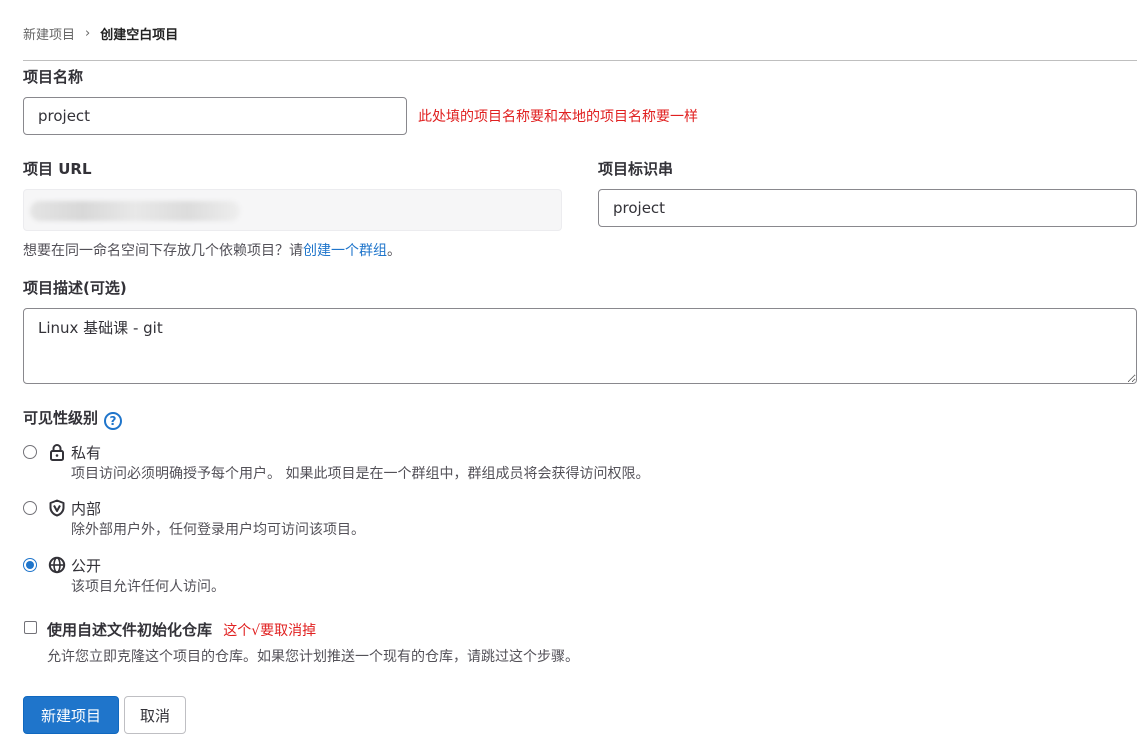  What do you see at coordinates (86, 509) in the screenshot?
I see `visibility-internal-title: 内部` at bounding box center [86, 509].